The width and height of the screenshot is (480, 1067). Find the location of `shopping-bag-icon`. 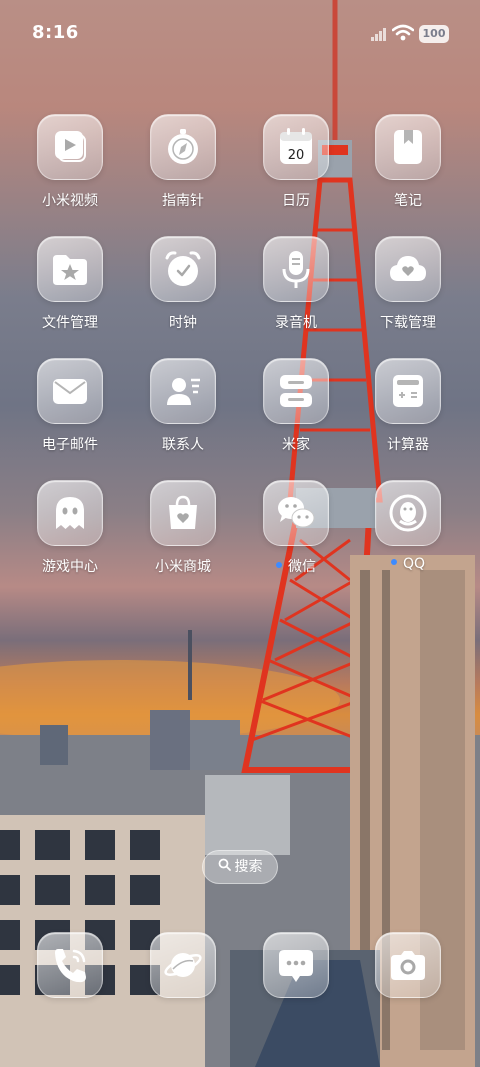

shopping-bag-icon is located at coordinates (183, 512).